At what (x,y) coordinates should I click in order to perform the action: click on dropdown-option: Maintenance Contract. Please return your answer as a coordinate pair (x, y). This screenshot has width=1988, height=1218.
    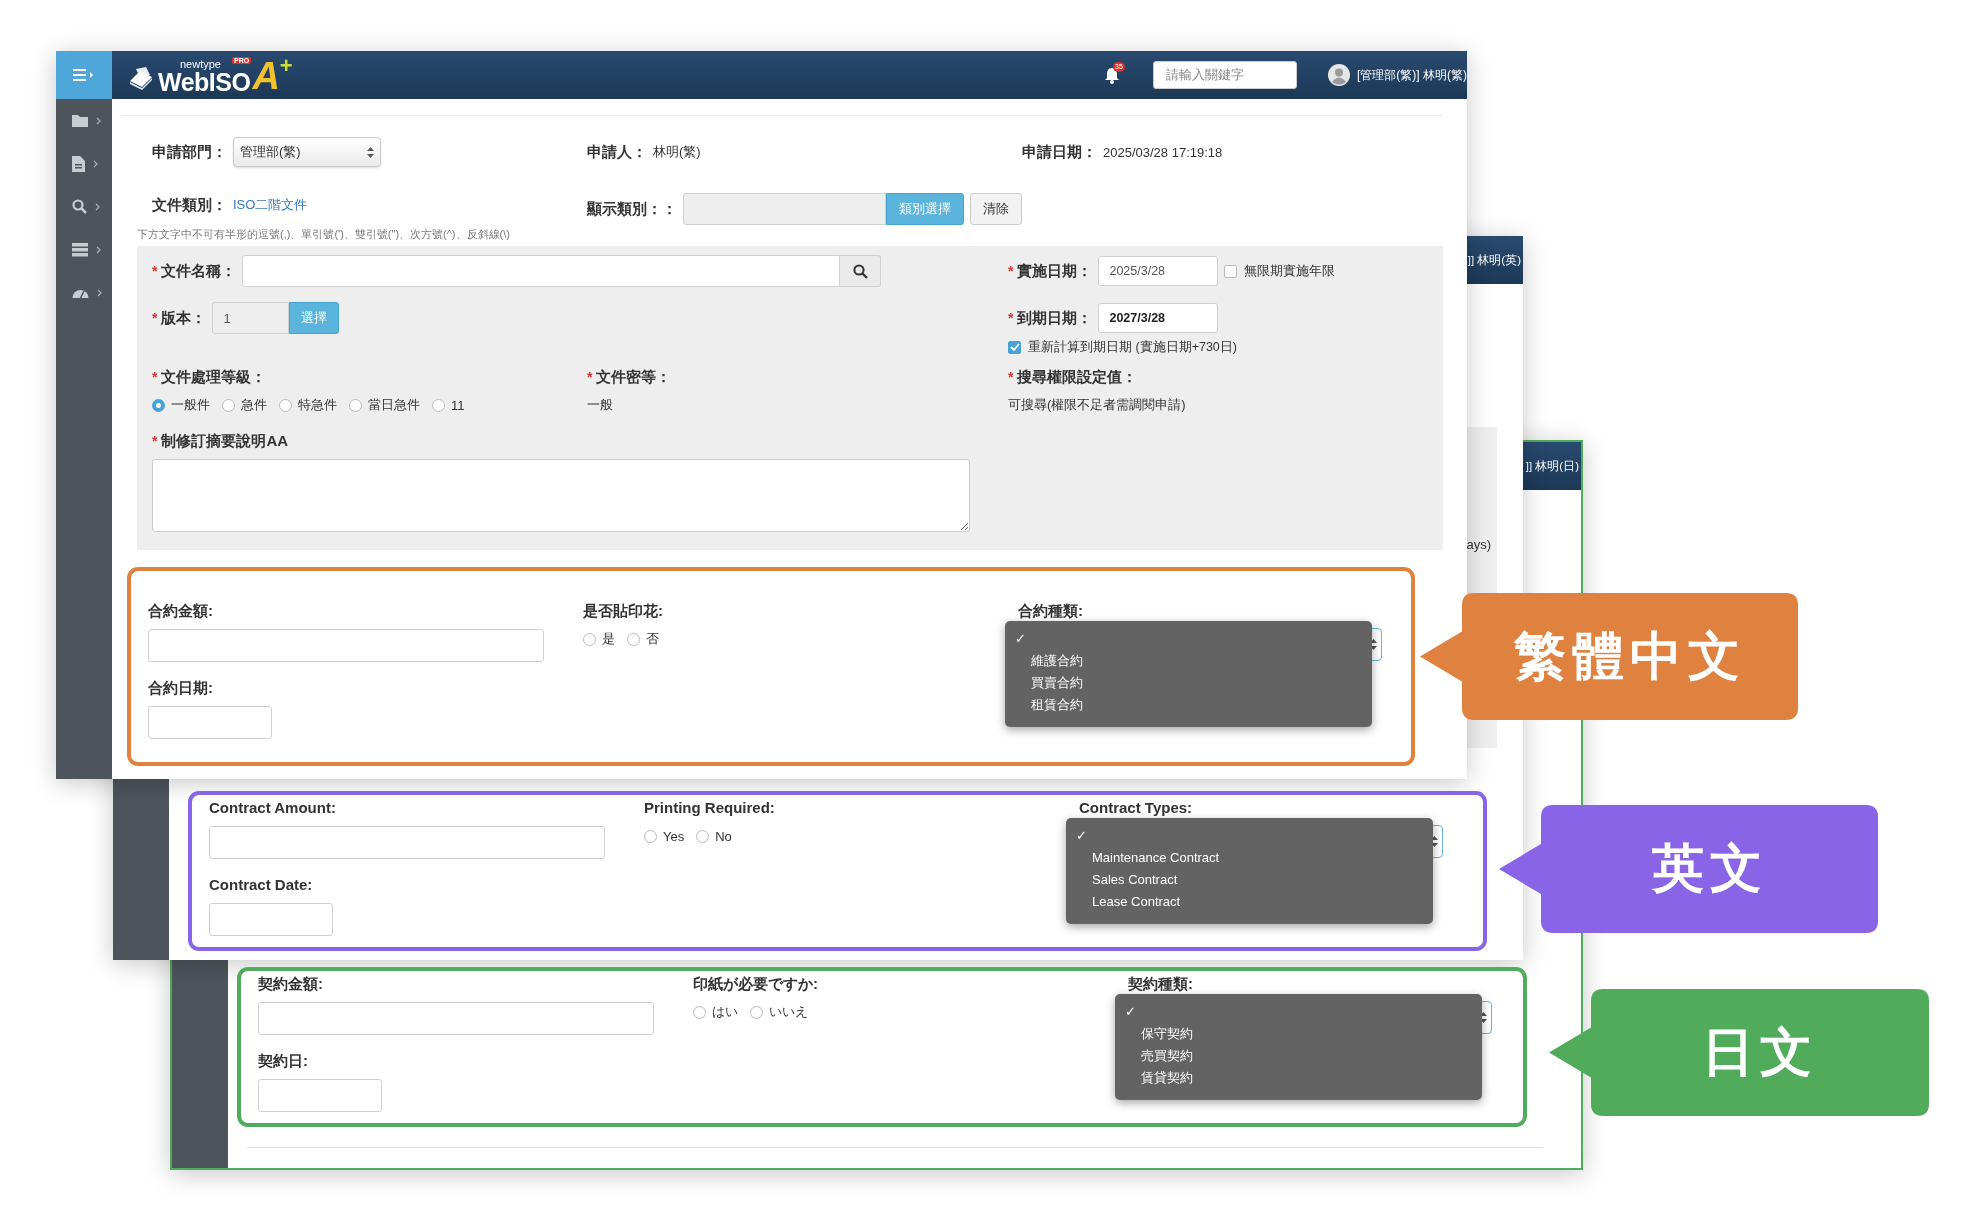
    Looking at the image, I should click on (1143, 858).